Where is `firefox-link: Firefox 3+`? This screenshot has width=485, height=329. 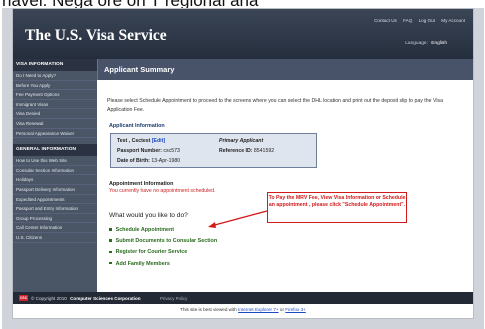 firefox-link: Firefox 3+ is located at coordinates (295, 309).